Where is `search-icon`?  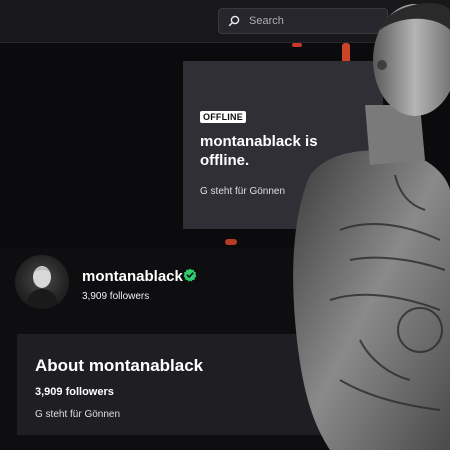
search-icon is located at coordinates (234, 21).